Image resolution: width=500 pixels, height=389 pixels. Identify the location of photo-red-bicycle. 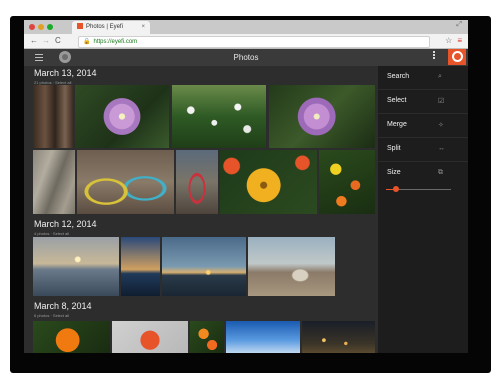
(197, 182).